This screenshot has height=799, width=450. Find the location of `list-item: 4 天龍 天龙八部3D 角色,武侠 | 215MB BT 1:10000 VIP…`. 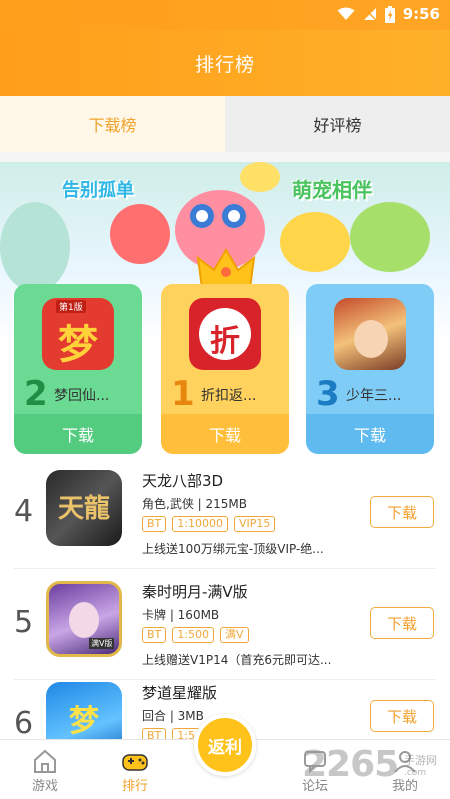

list-item: 4 天龍 天龙八部3D 角色,武侠 | 215MB BT 1:10000 VIP… is located at coordinates (225, 513).